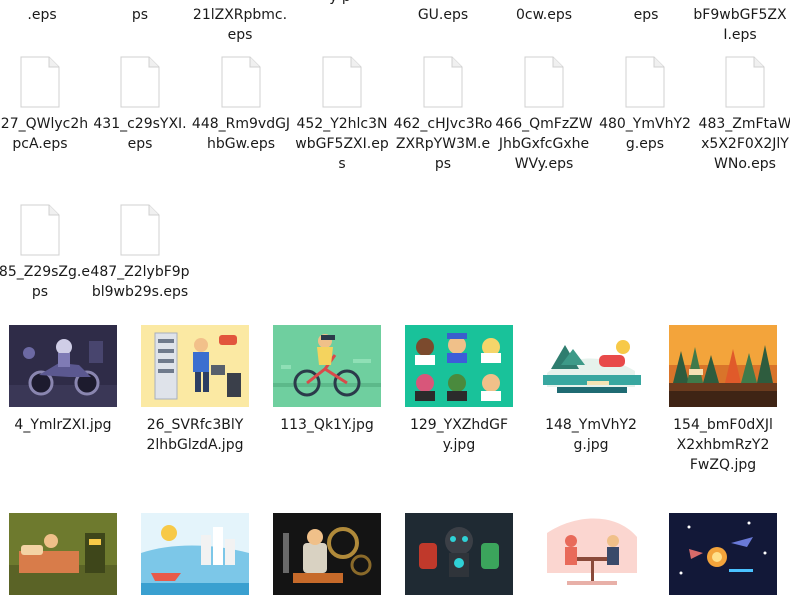 This screenshot has height=600, width=790. What do you see at coordinates (723, 366) in the screenshot?
I see `nature-landscape-thumbnail` at bounding box center [723, 366].